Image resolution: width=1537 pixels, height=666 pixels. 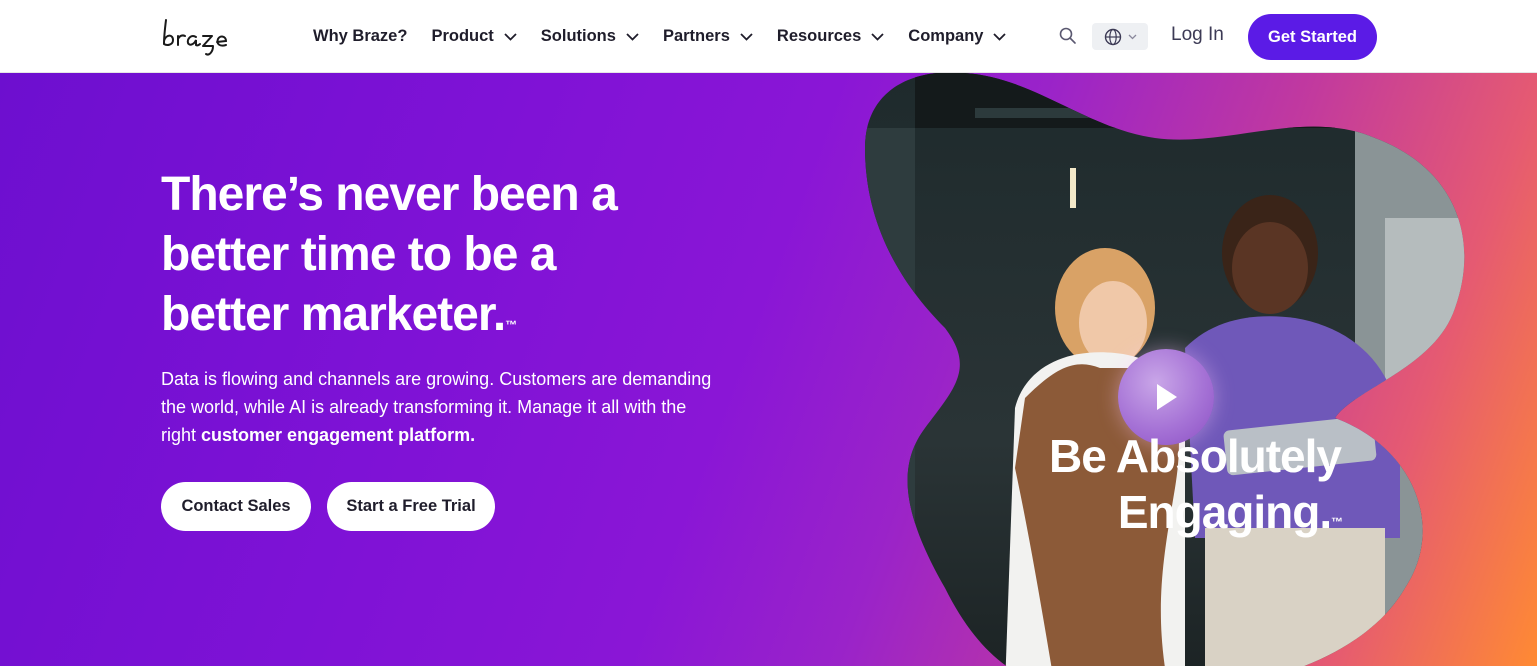 I want to click on video-title-line-2: Engaging., so click(x=1224, y=512).